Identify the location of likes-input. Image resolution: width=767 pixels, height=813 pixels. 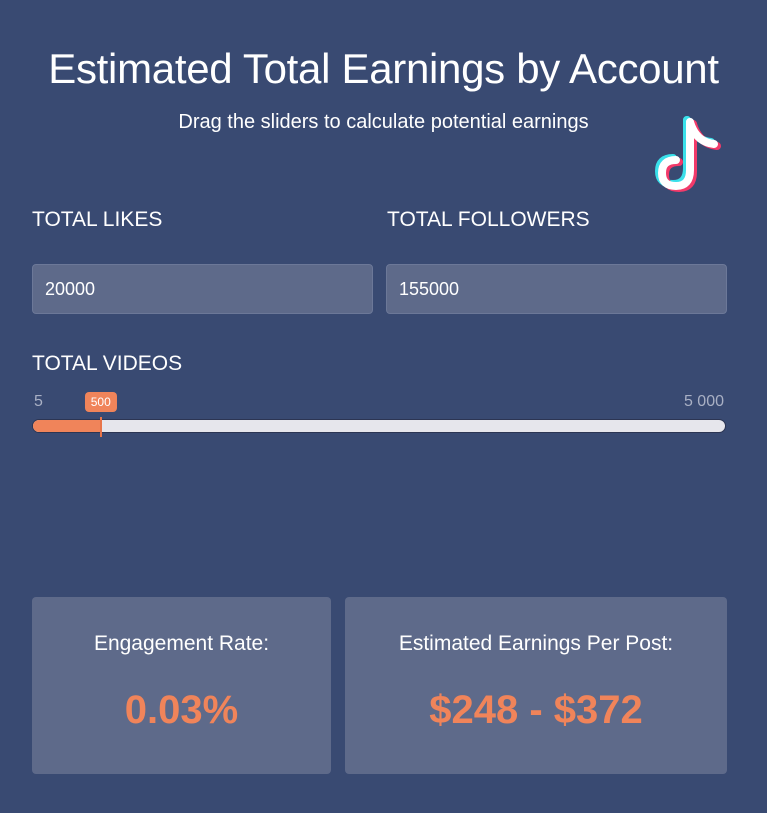
(202, 289).